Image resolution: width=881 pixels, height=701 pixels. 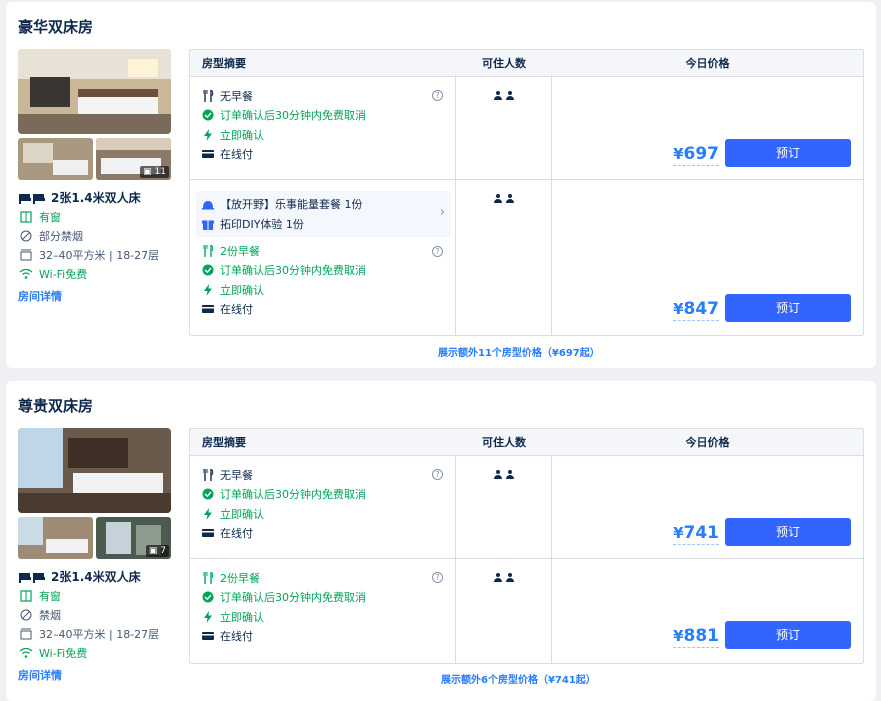 What do you see at coordinates (157, 551) in the screenshot?
I see `photo-count: ▣ 7` at bounding box center [157, 551].